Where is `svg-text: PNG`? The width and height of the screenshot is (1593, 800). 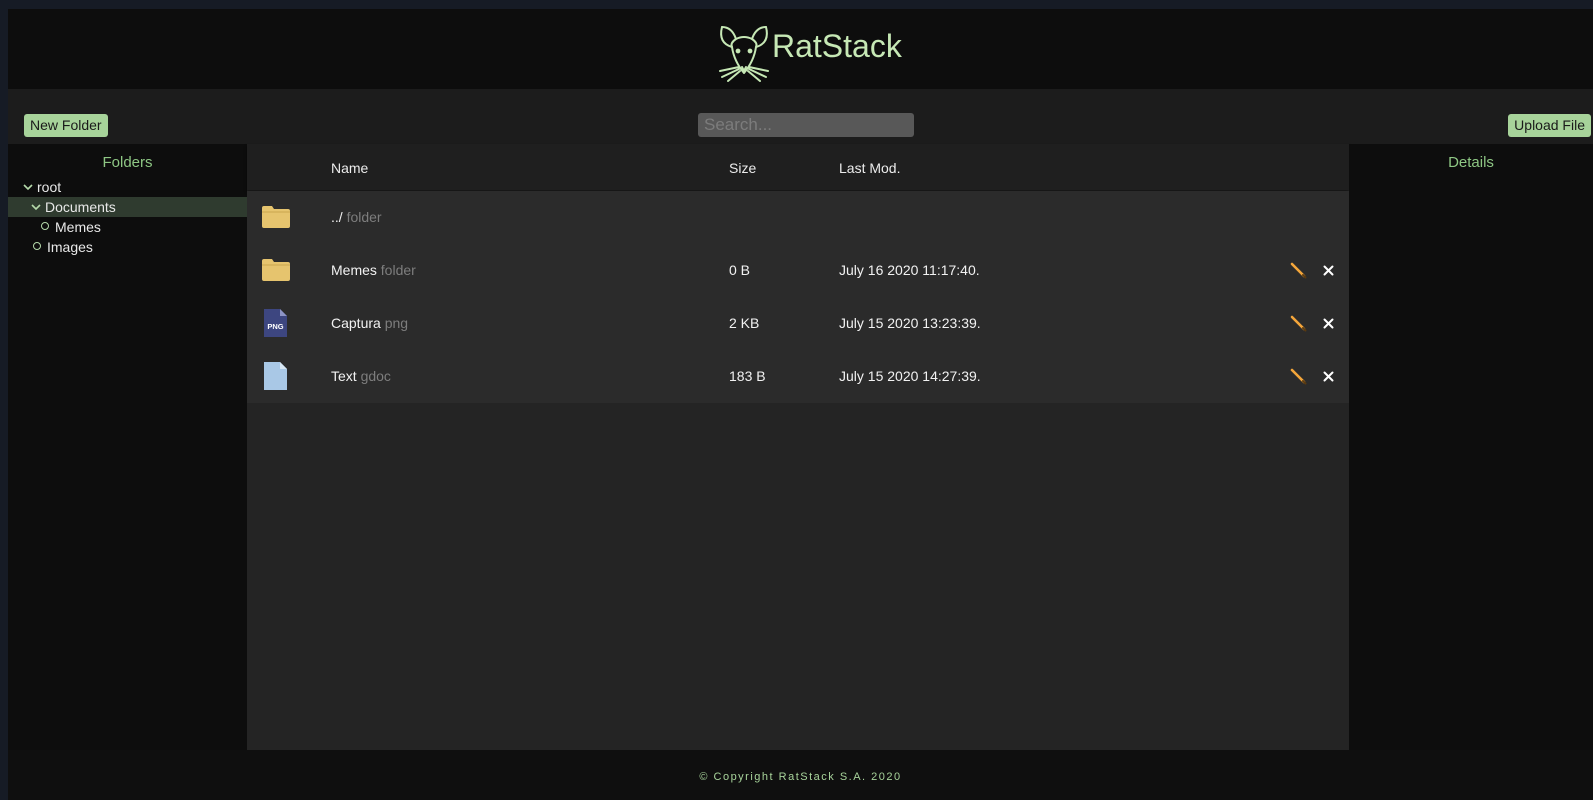
svg-text: PNG is located at coordinates (275, 326).